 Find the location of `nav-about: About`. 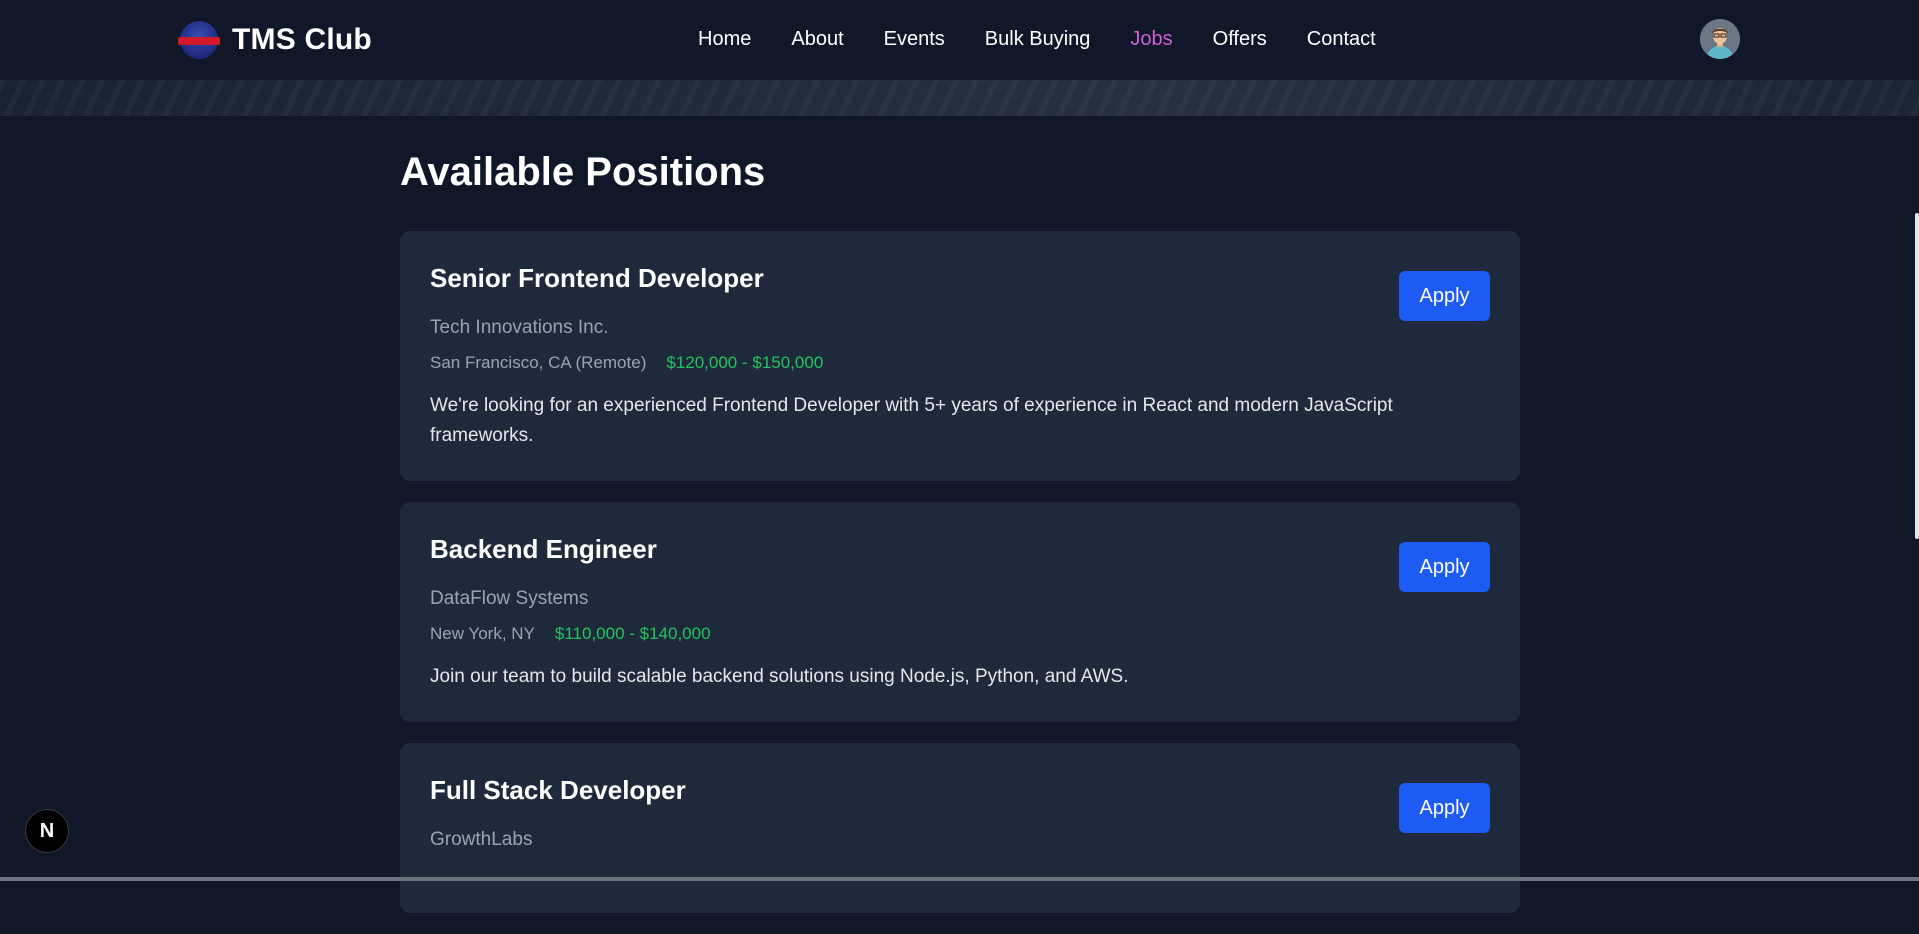

nav-about: About is located at coordinates (817, 39).